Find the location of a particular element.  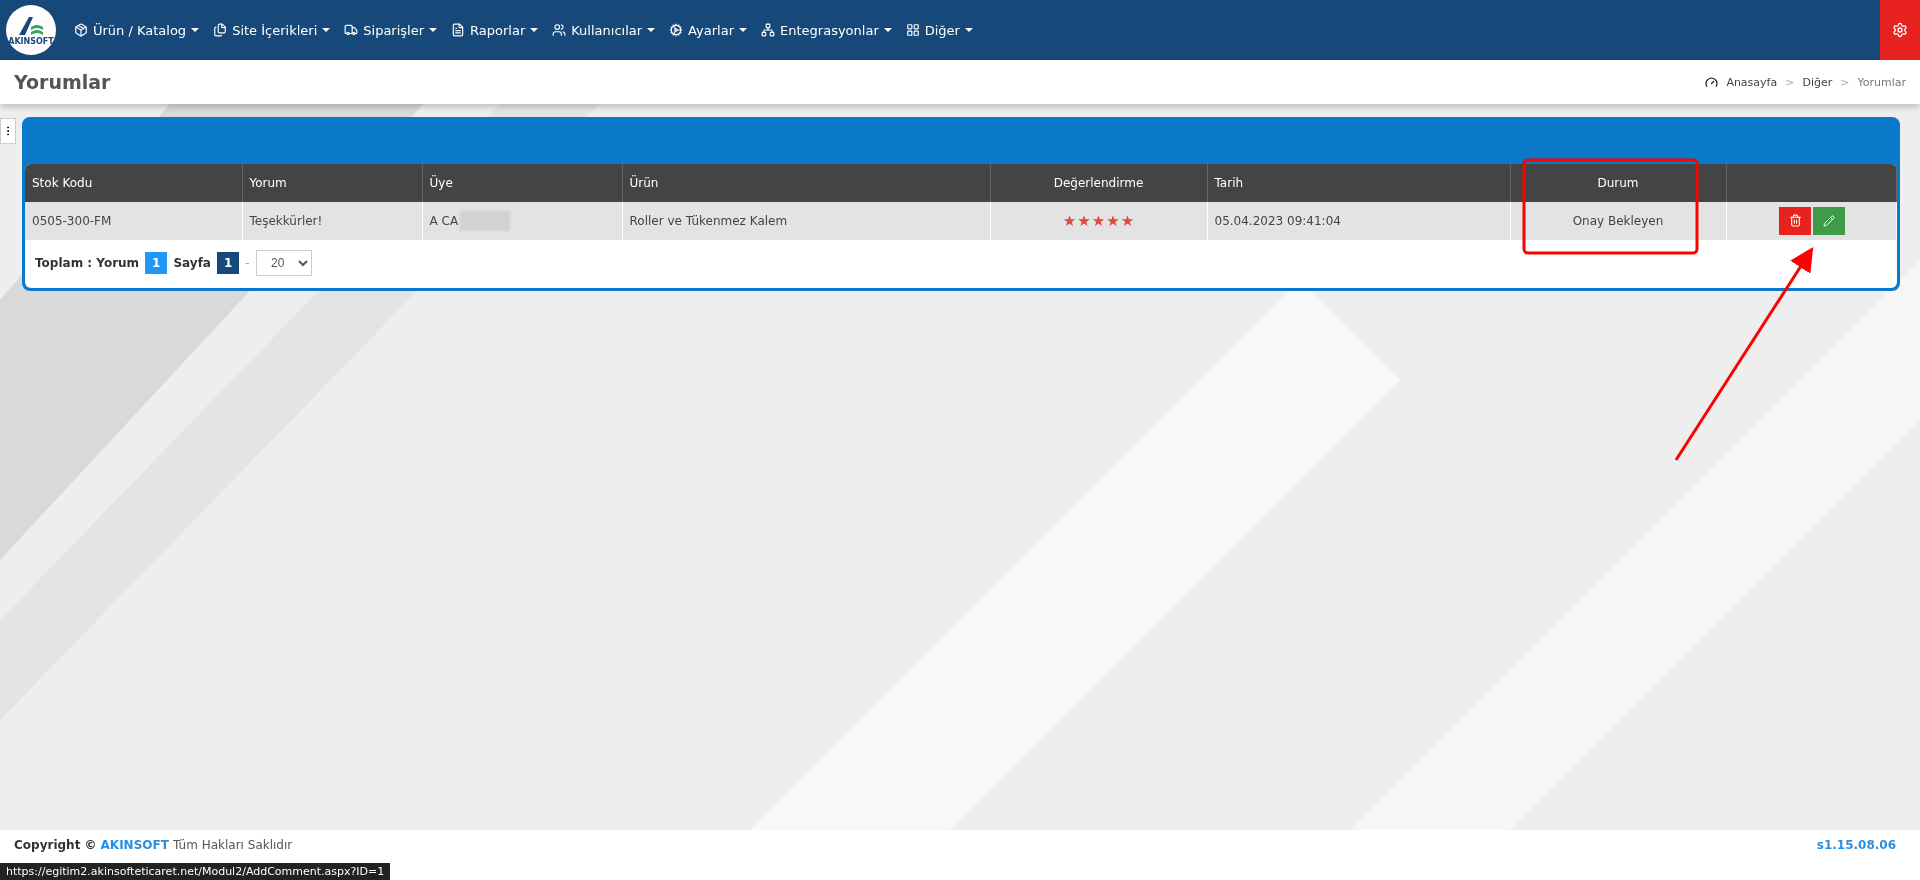

gears-icon is located at coordinates (676, 30).